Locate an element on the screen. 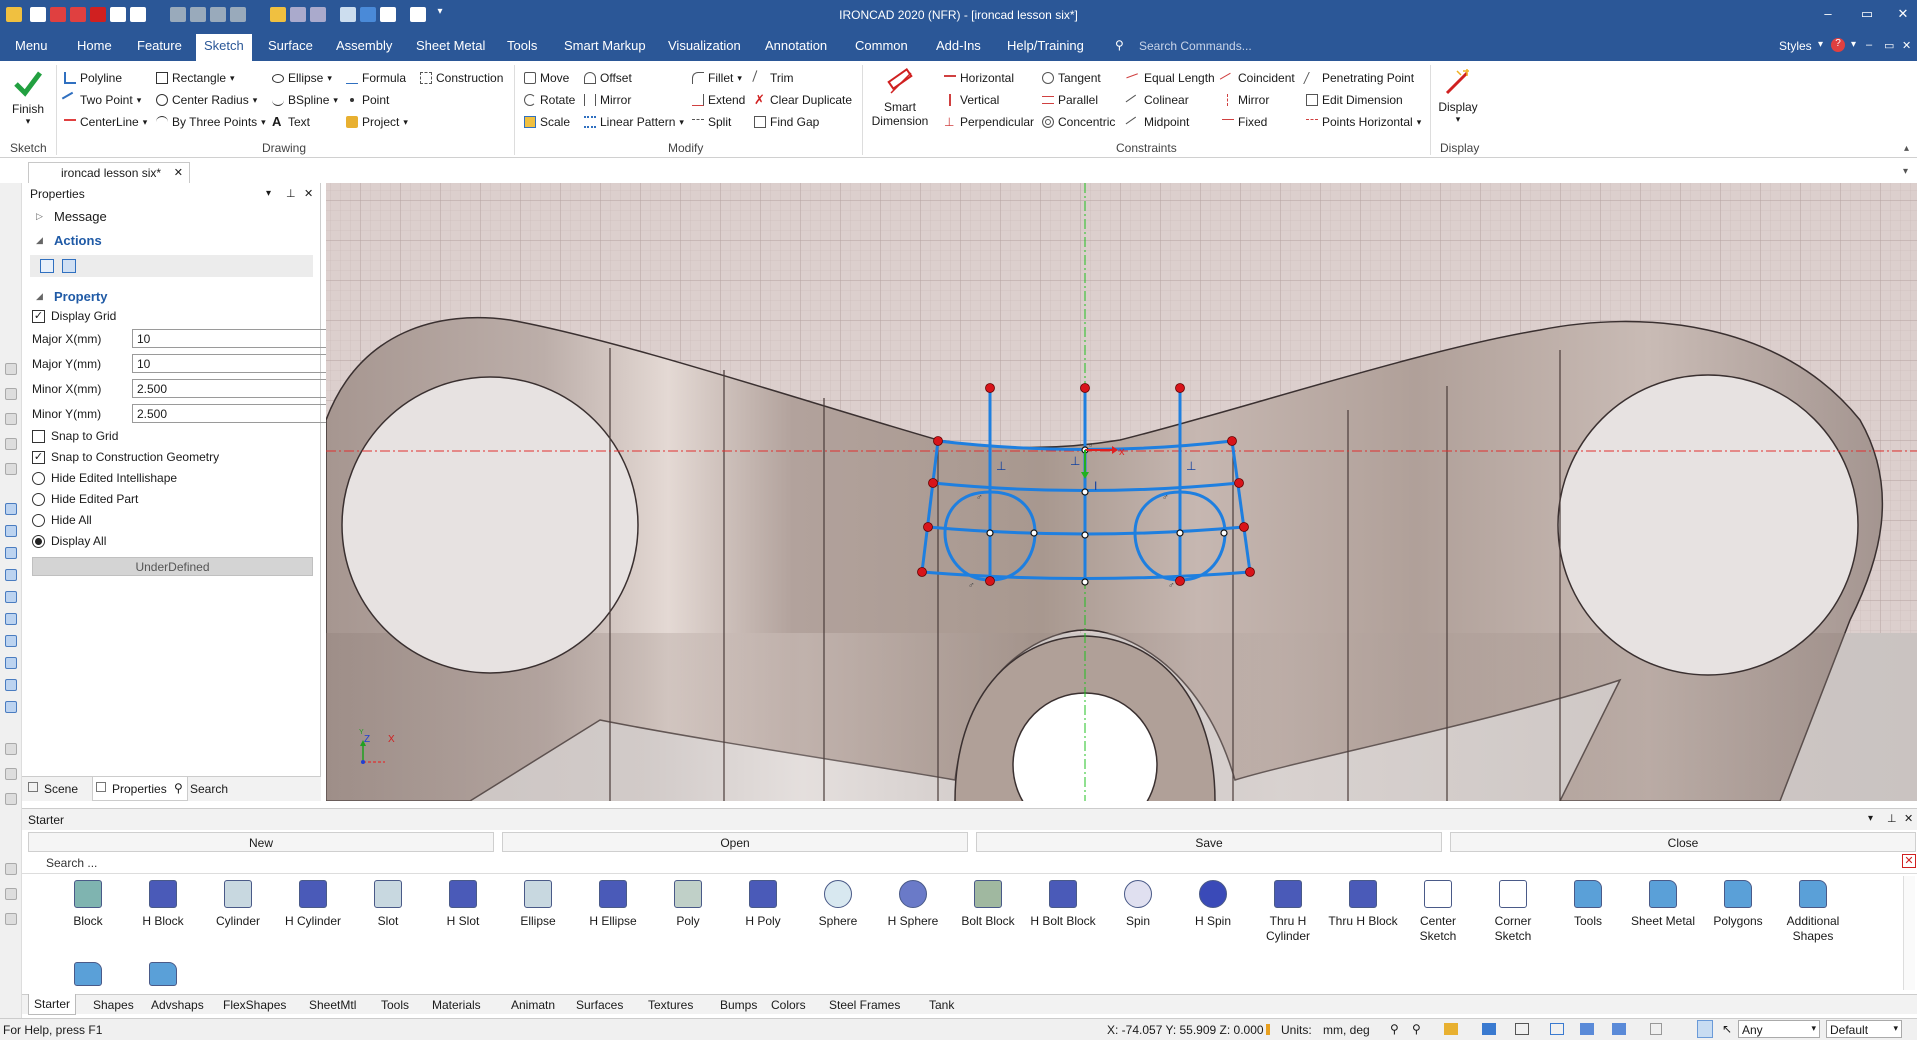 The width and height of the screenshot is (1917, 1040). menu-help-training: Help/Training is located at coordinates (1045, 45).